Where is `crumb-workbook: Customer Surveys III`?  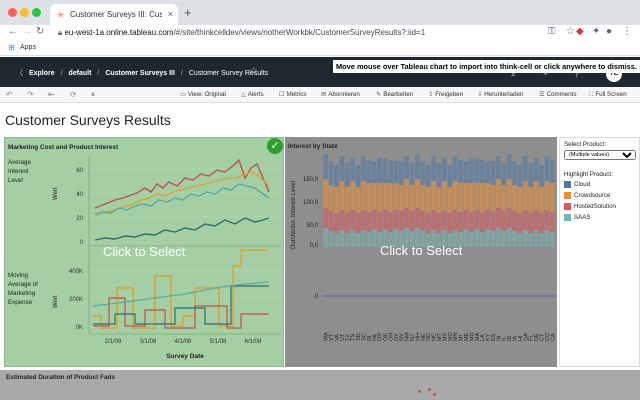
crumb-workbook: Customer Surveys III is located at coordinates (140, 73).